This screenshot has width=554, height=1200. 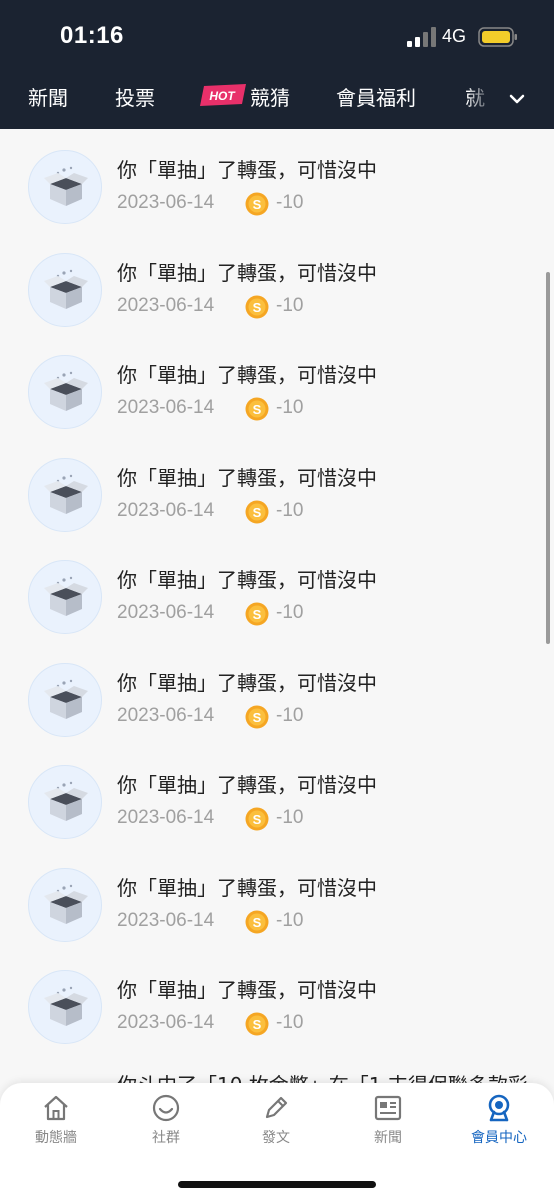 I want to click on top-nav: 新聞 投票 HOT 競猜 會員福利 就, so click(x=277, y=100).